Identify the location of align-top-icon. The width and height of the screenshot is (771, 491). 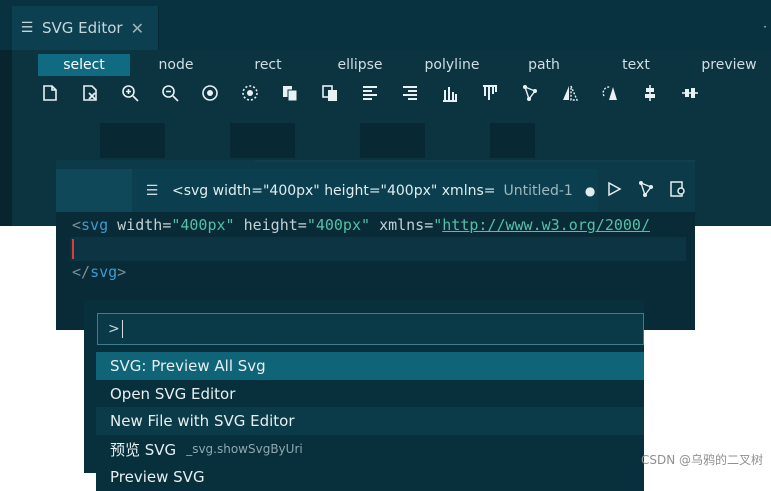
(490, 93).